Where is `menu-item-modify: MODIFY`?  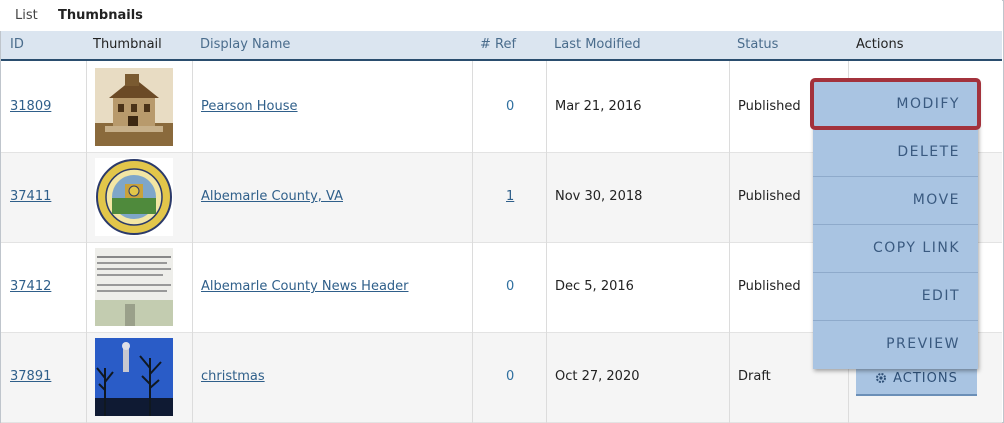
menu-item-modify: MODIFY is located at coordinates (895, 105).